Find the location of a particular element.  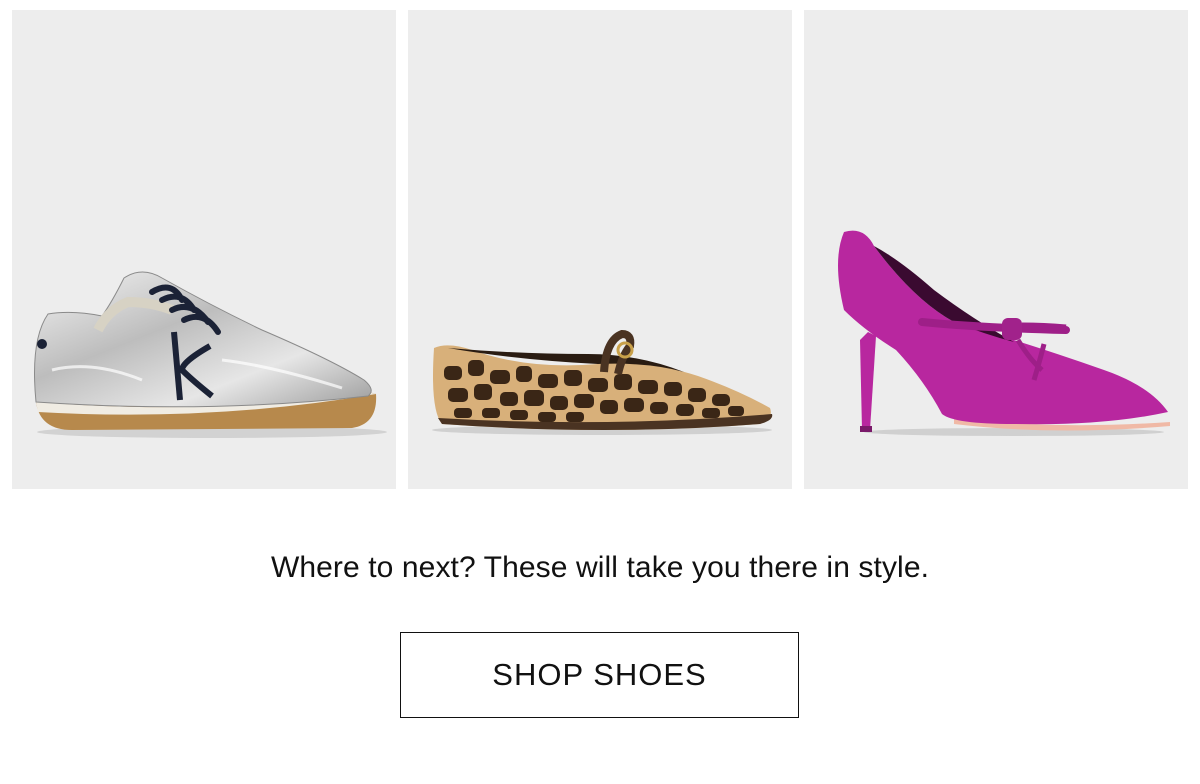

leopard-ballet-flat-image is located at coordinates (602, 382).